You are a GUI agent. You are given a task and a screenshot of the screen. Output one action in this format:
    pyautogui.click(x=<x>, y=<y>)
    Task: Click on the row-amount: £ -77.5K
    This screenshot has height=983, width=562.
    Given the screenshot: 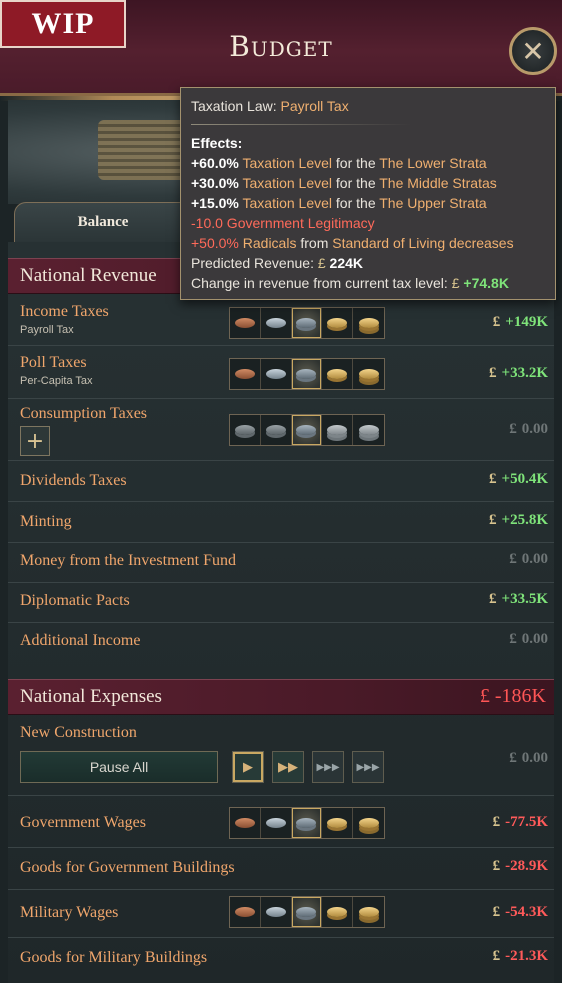 What is the action you would take?
    pyautogui.click(x=520, y=822)
    